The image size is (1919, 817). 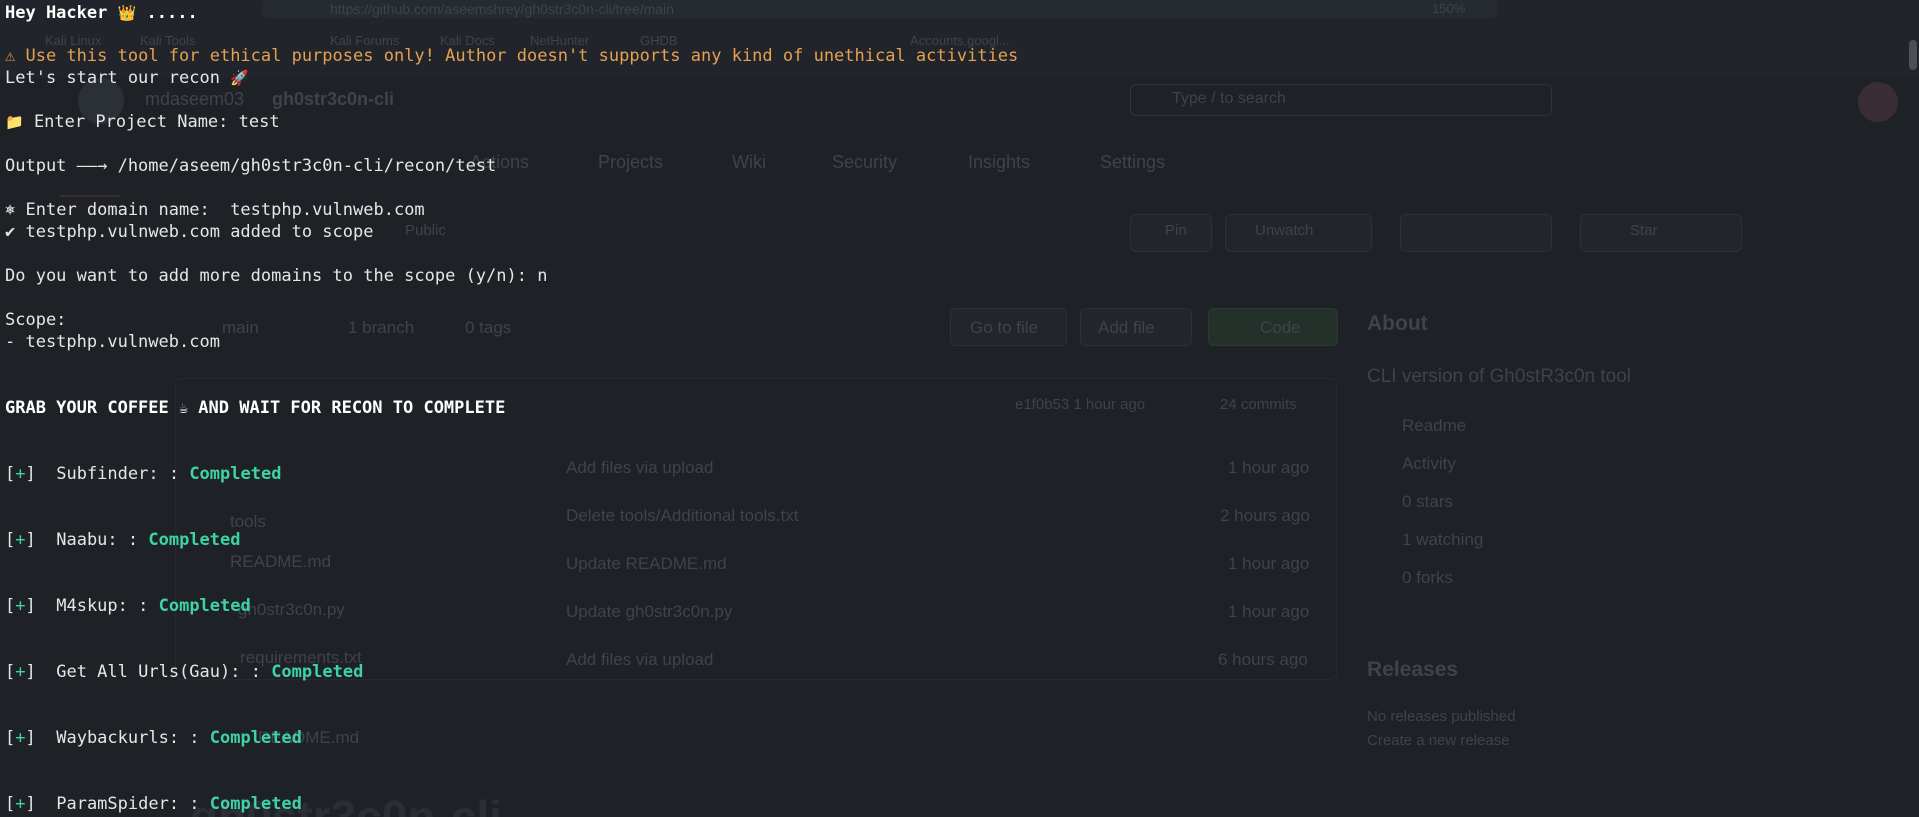 What do you see at coordinates (10, 210) in the screenshot?
I see `helm-icon: ⎈` at bounding box center [10, 210].